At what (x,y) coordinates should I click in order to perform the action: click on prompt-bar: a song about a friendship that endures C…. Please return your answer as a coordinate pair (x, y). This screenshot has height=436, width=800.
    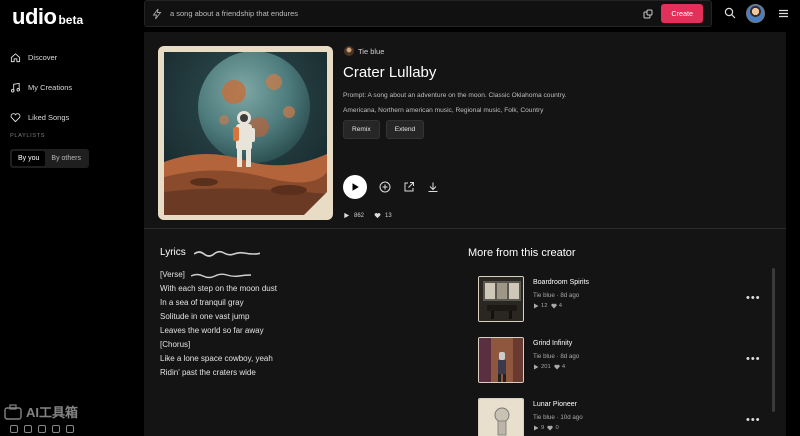
    Looking at the image, I should click on (428, 13).